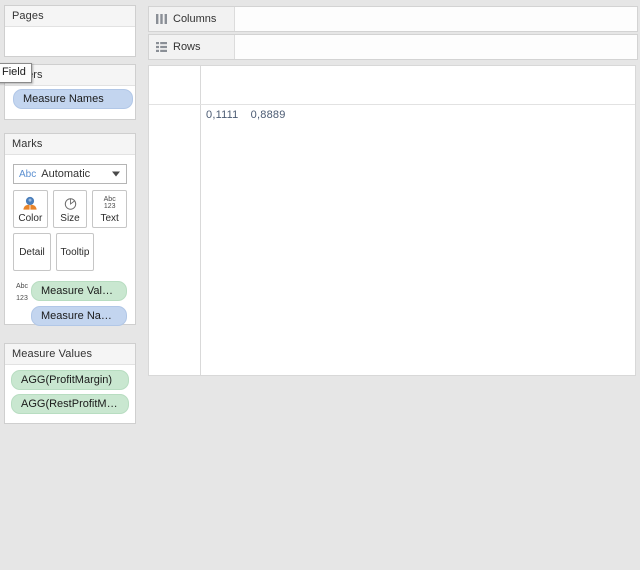 The width and height of the screenshot is (640, 570). Describe the element at coordinates (161, 19) in the screenshot. I see `columns-icon` at that location.